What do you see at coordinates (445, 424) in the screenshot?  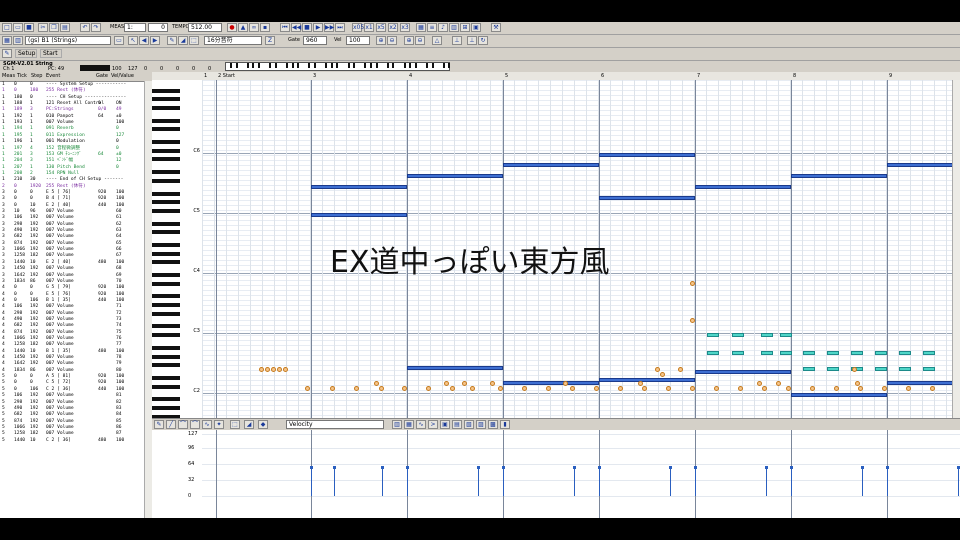 I see `vel-e-icon: ▣` at bounding box center [445, 424].